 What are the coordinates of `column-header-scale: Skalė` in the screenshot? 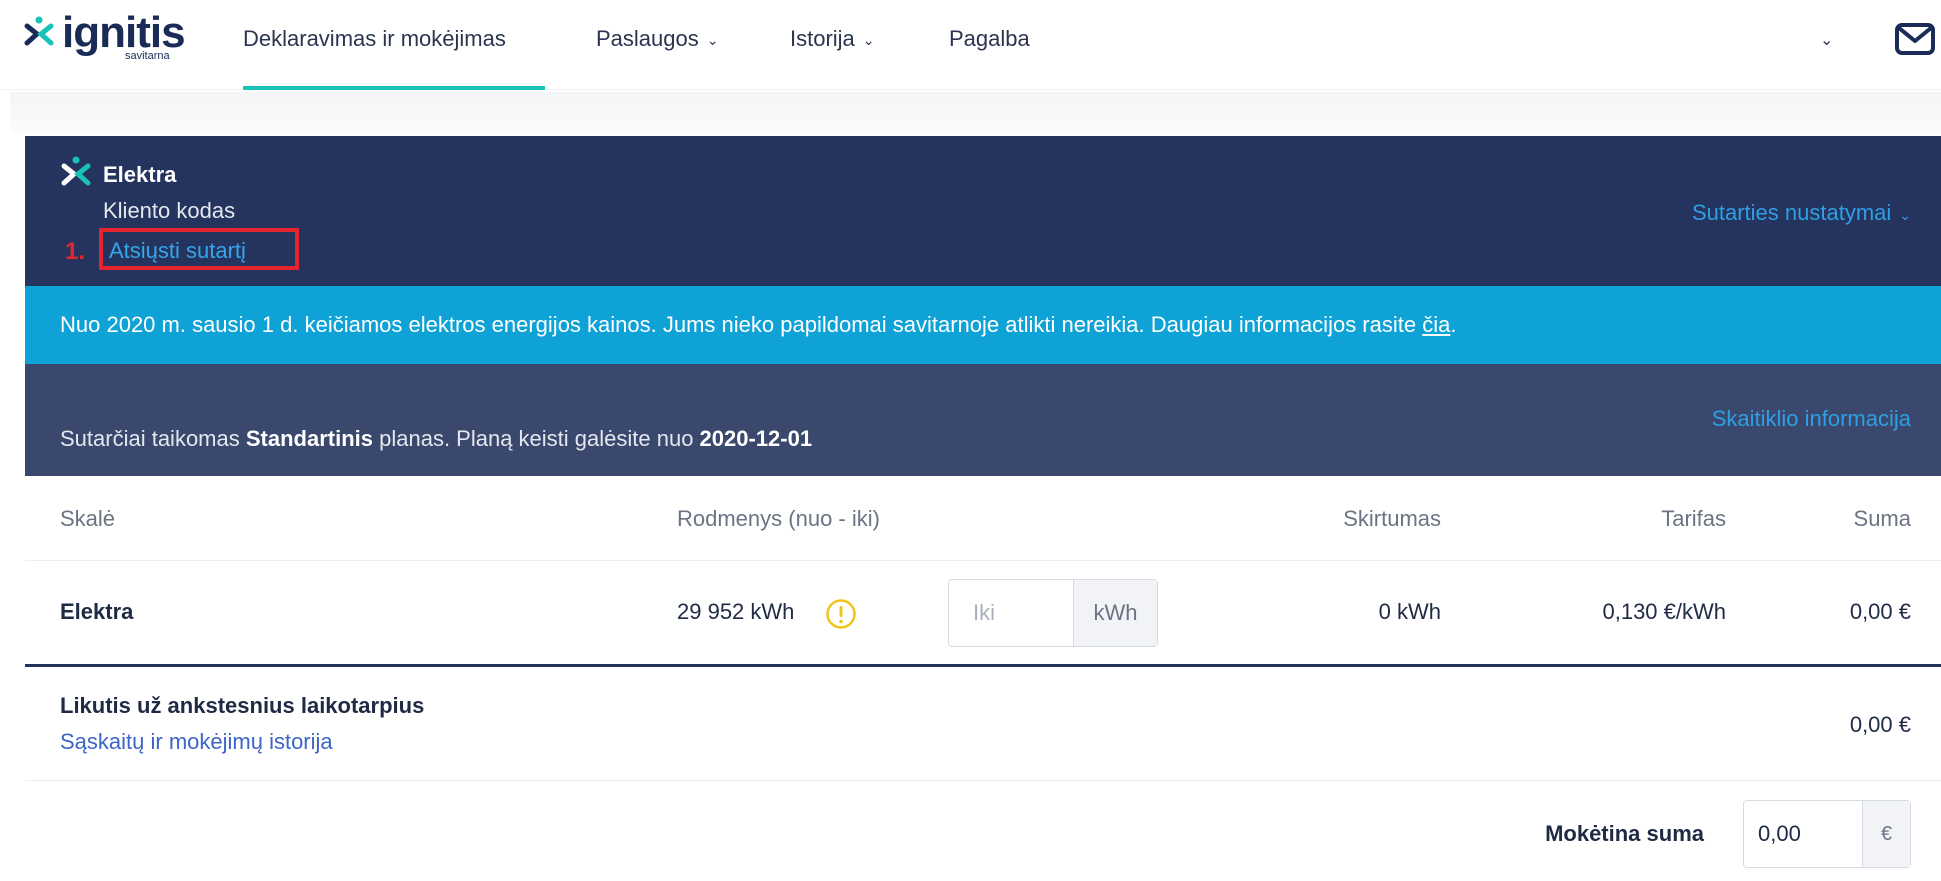 It's located at (88, 518).